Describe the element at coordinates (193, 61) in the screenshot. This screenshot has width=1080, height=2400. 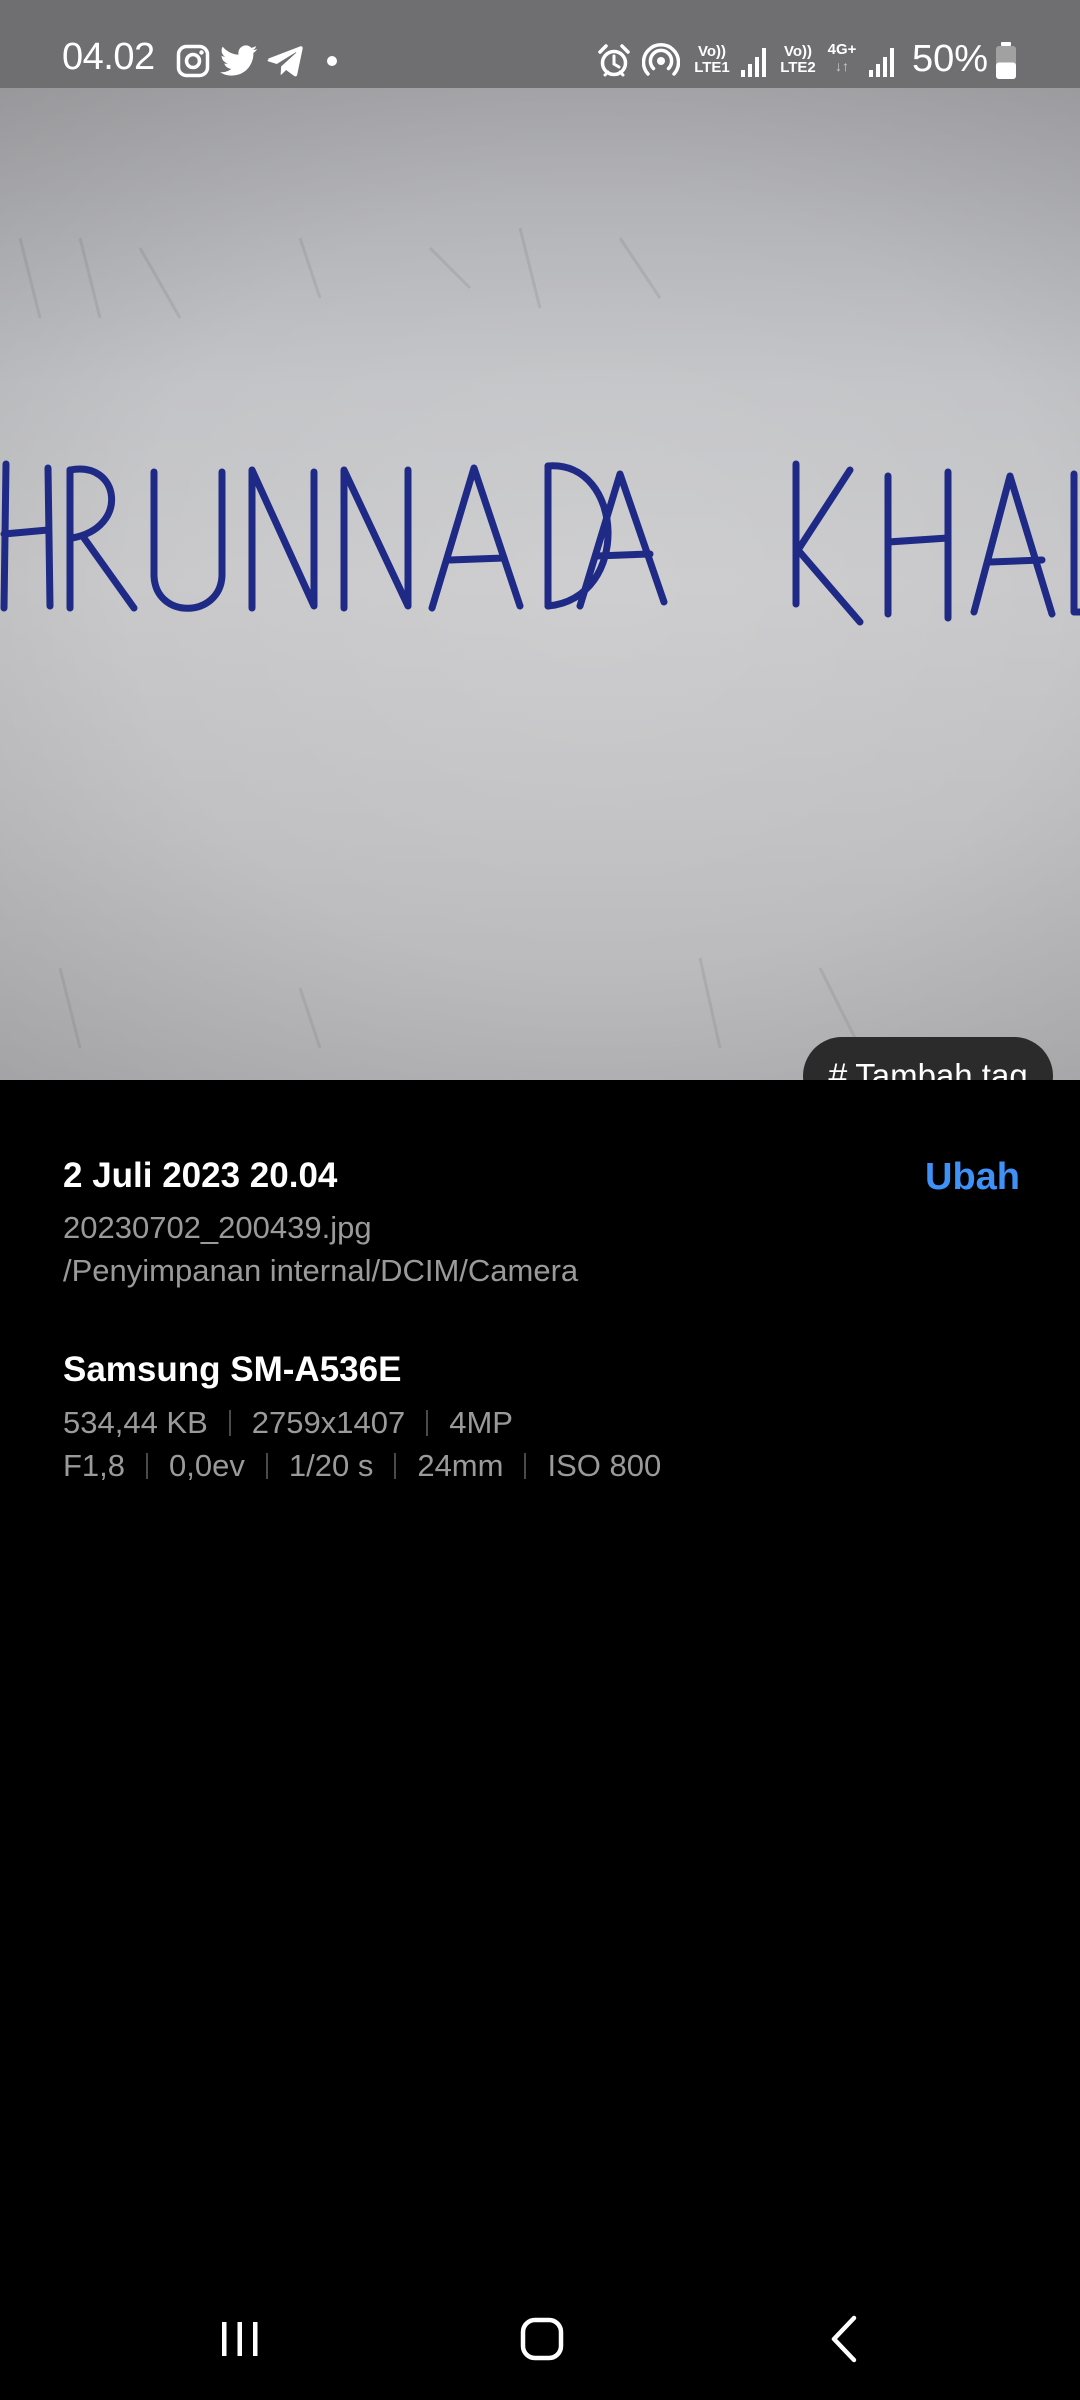
I see `instagram-icon` at that location.